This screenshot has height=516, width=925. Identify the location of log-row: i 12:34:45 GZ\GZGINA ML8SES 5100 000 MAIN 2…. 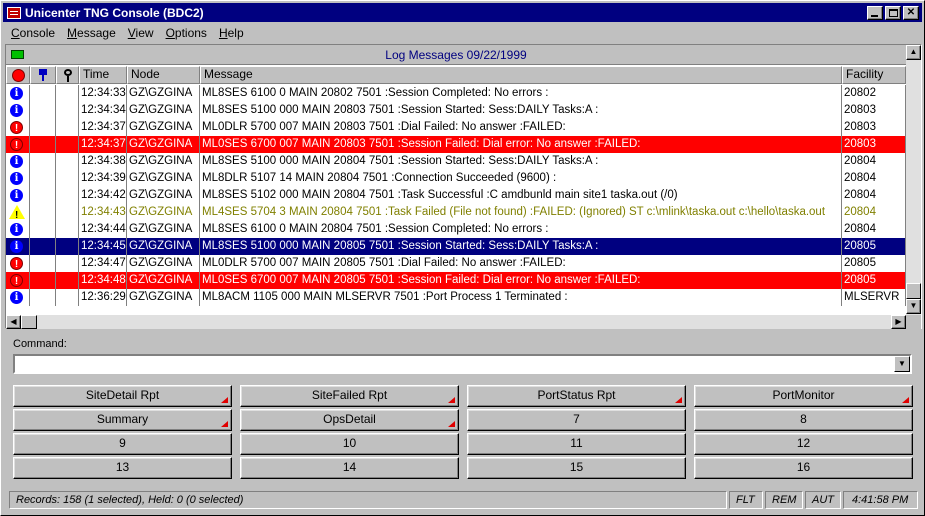
(456, 246).